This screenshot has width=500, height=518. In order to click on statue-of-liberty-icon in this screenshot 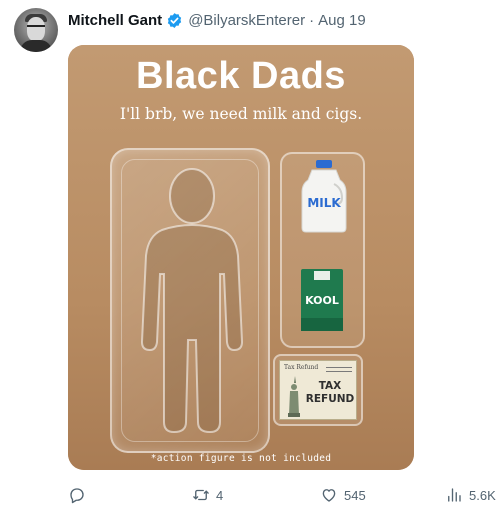, I will do `click(294, 396)`.